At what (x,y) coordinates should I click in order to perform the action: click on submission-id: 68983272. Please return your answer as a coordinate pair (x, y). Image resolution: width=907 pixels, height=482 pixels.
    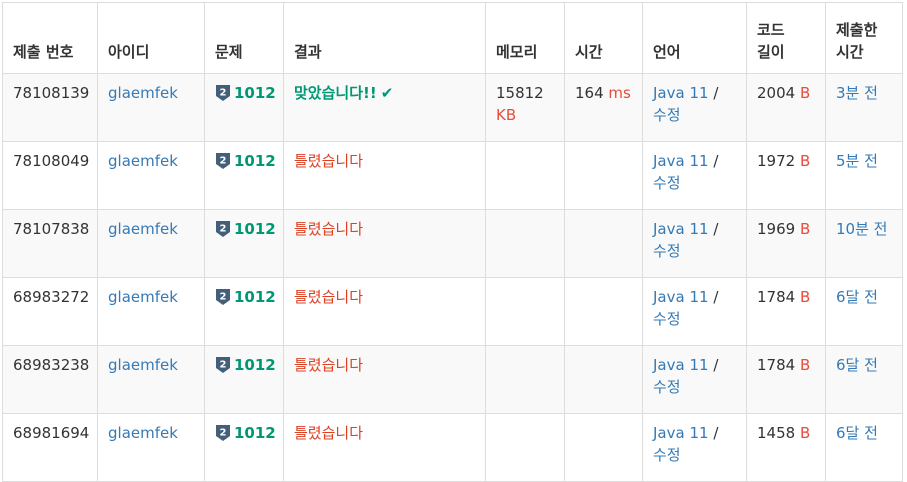
    Looking at the image, I should click on (51, 297).